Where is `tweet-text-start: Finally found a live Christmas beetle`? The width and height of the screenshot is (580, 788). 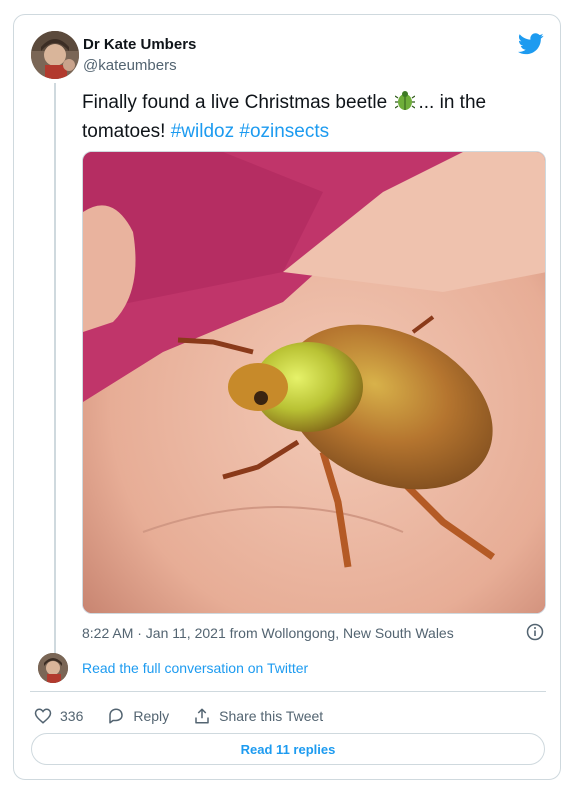 tweet-text-start: Finally found a live Christmas beetle is located at coordinates (235, 102).